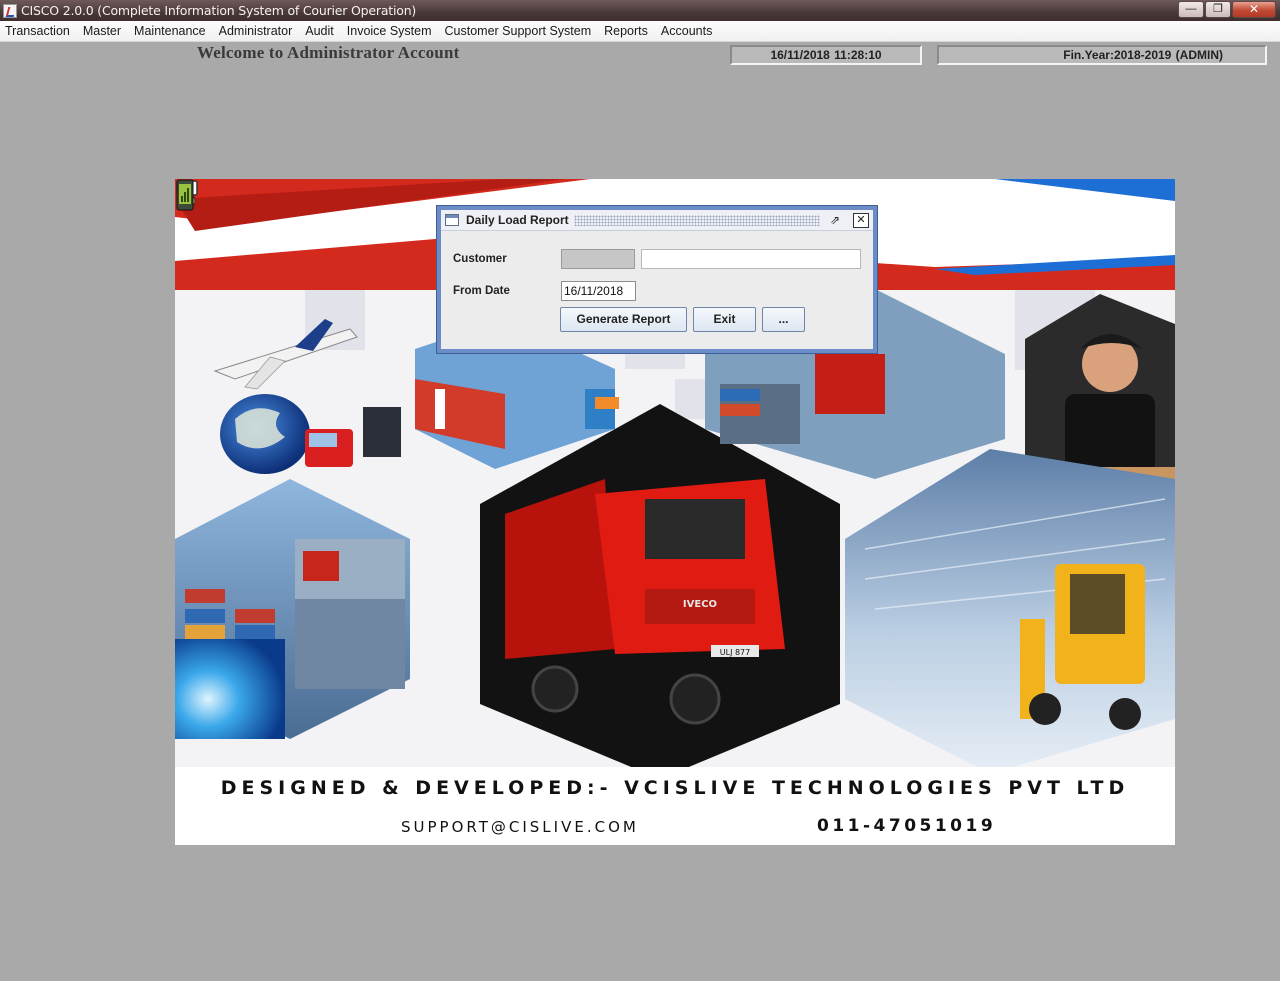 The width and height of the screenshot is (1280, 981). What do you see at coordinates (623, 319) in the screenshot?
I see `generate-report-button: Generate Report` at bounding box center [623, 319].